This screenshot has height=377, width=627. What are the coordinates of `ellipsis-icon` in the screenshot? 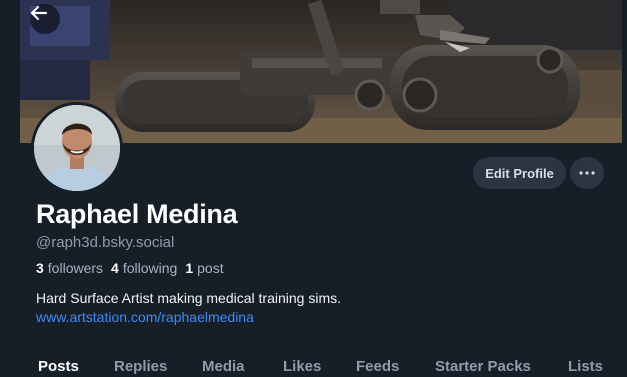 It's located at (587, 173).